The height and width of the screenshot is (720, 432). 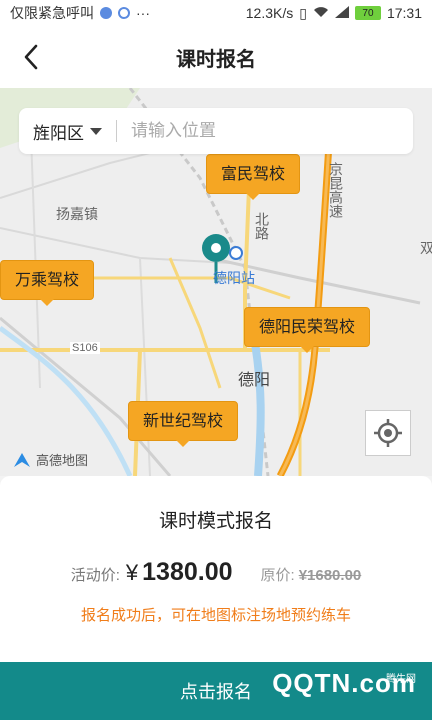 I want to click on map-label: 扬嘉镇, so click(x=77, y=214).